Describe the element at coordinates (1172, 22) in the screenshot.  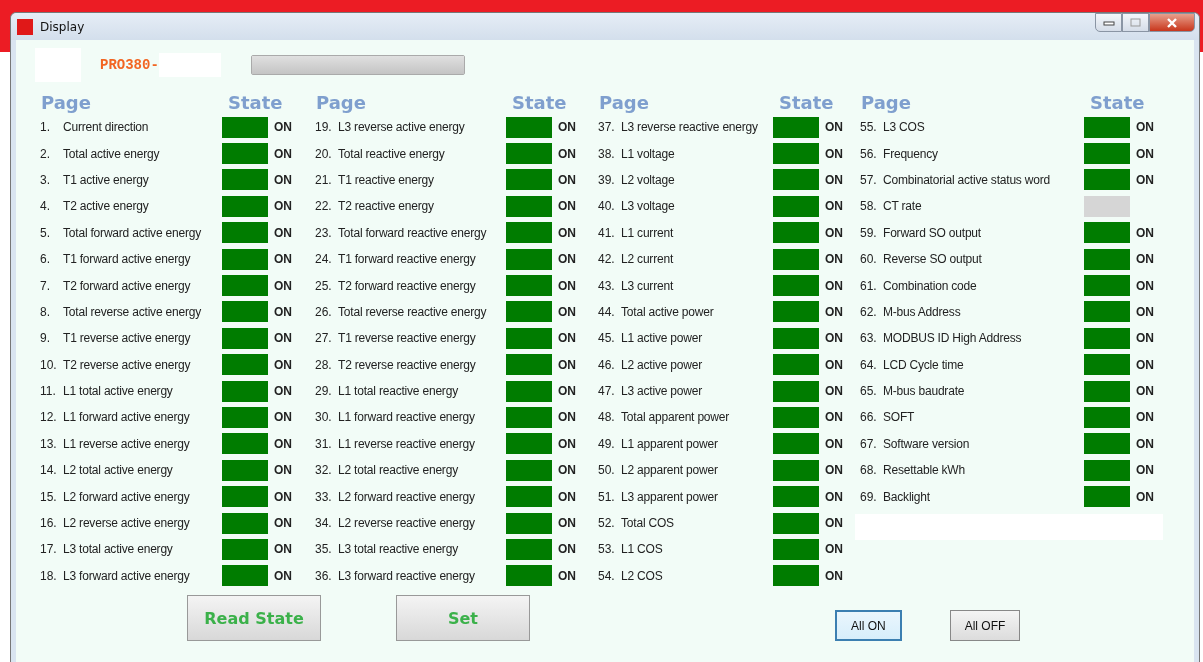
I see `close-button` at that location.